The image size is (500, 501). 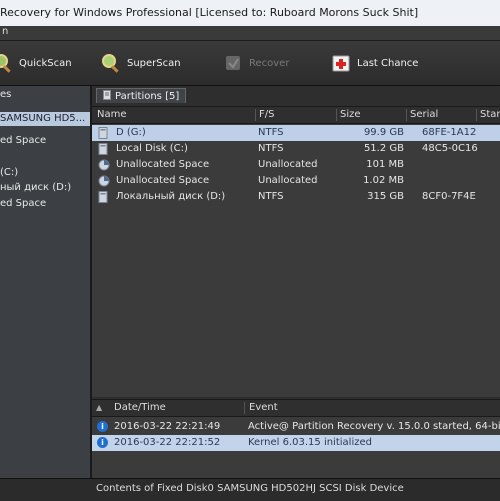 I want to click on first-aid-icon, so click(x=341, y=63).